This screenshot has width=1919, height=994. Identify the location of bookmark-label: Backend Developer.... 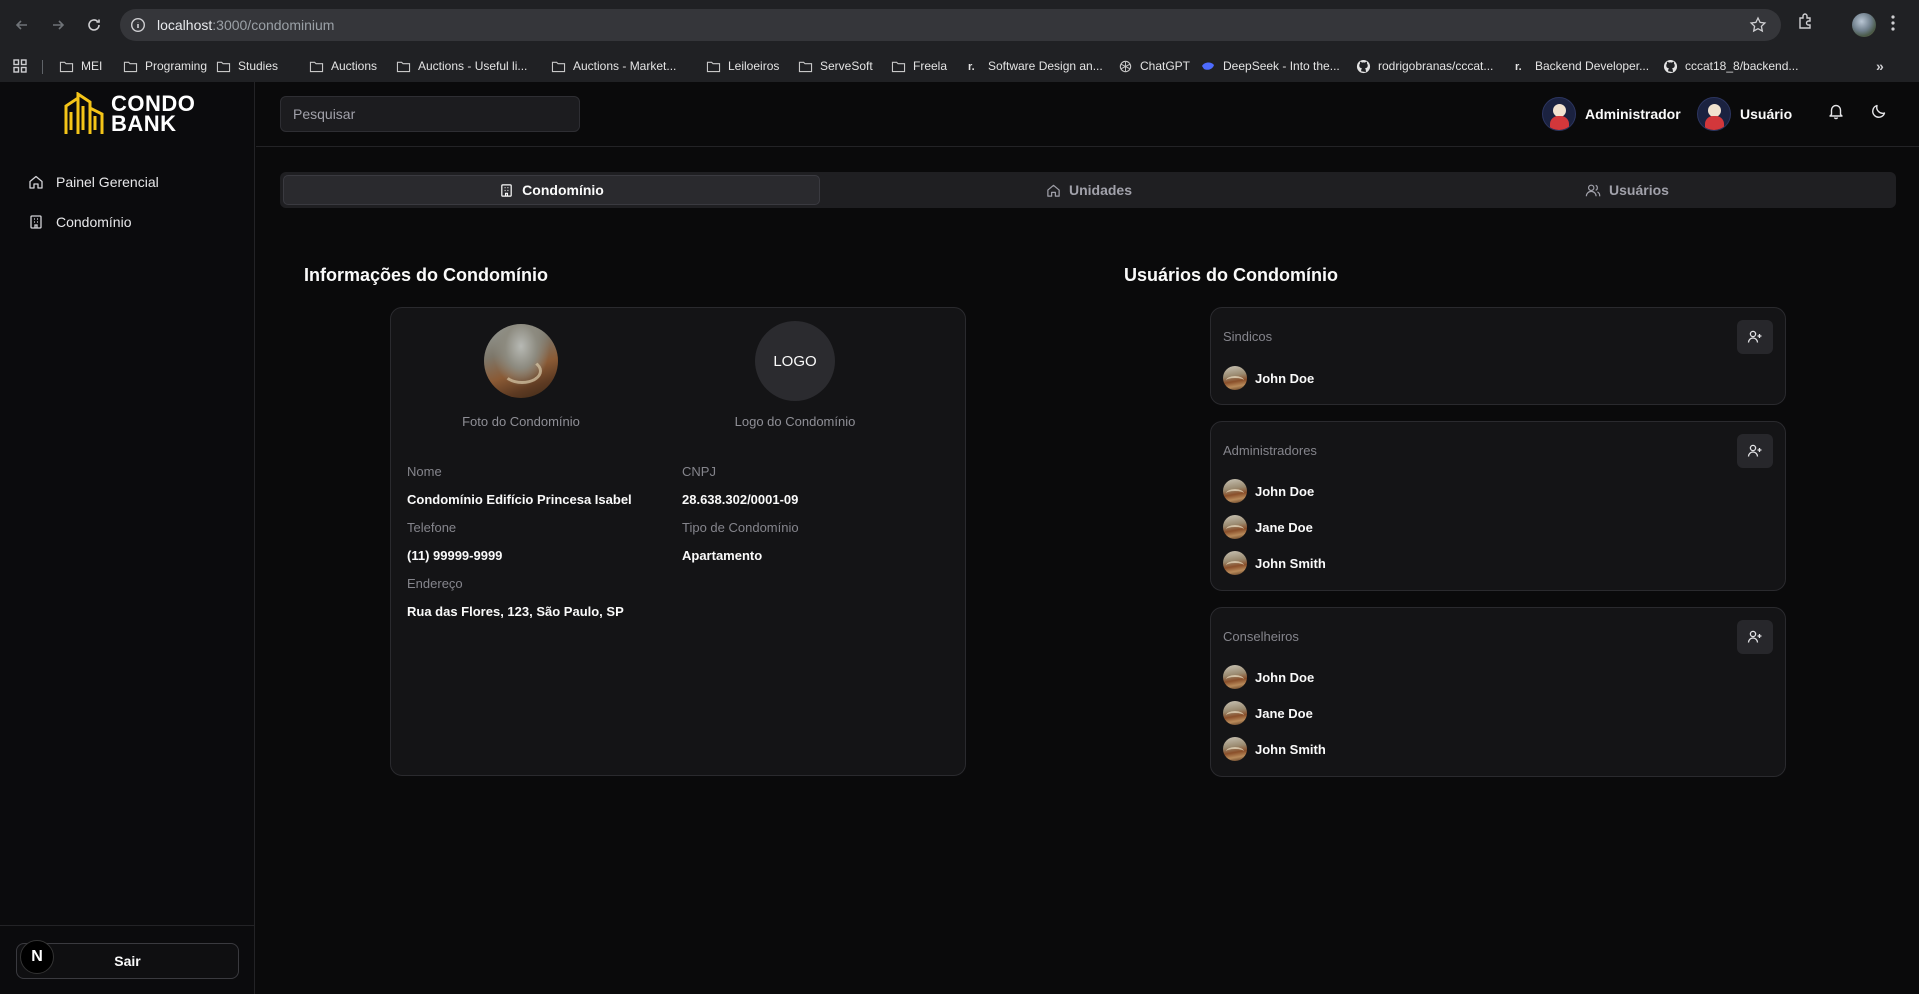
(1592, 66).